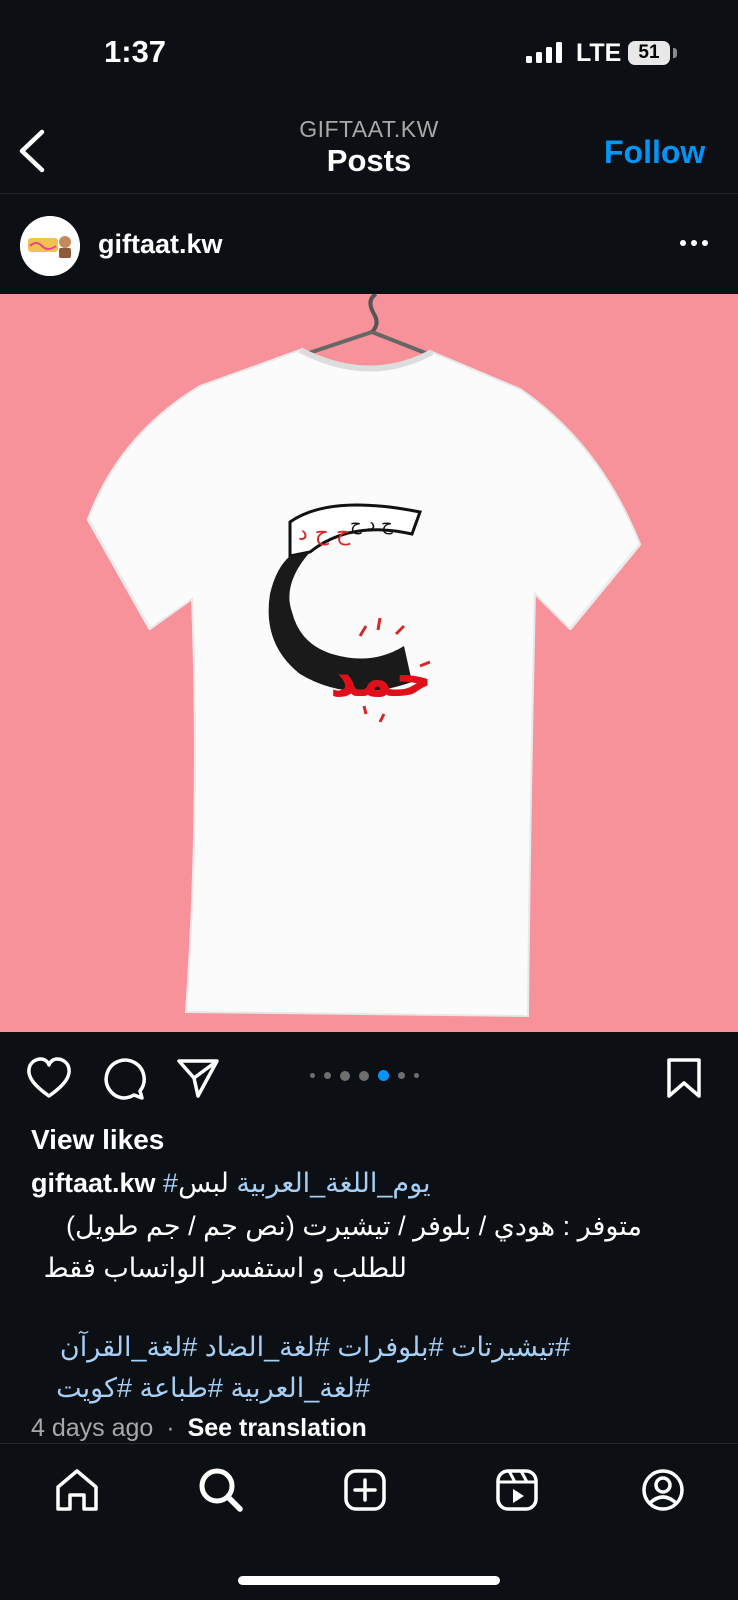 This screenshot has width=738, height=1600. I want to click on caption-text: لبس, so click(203, 1183).